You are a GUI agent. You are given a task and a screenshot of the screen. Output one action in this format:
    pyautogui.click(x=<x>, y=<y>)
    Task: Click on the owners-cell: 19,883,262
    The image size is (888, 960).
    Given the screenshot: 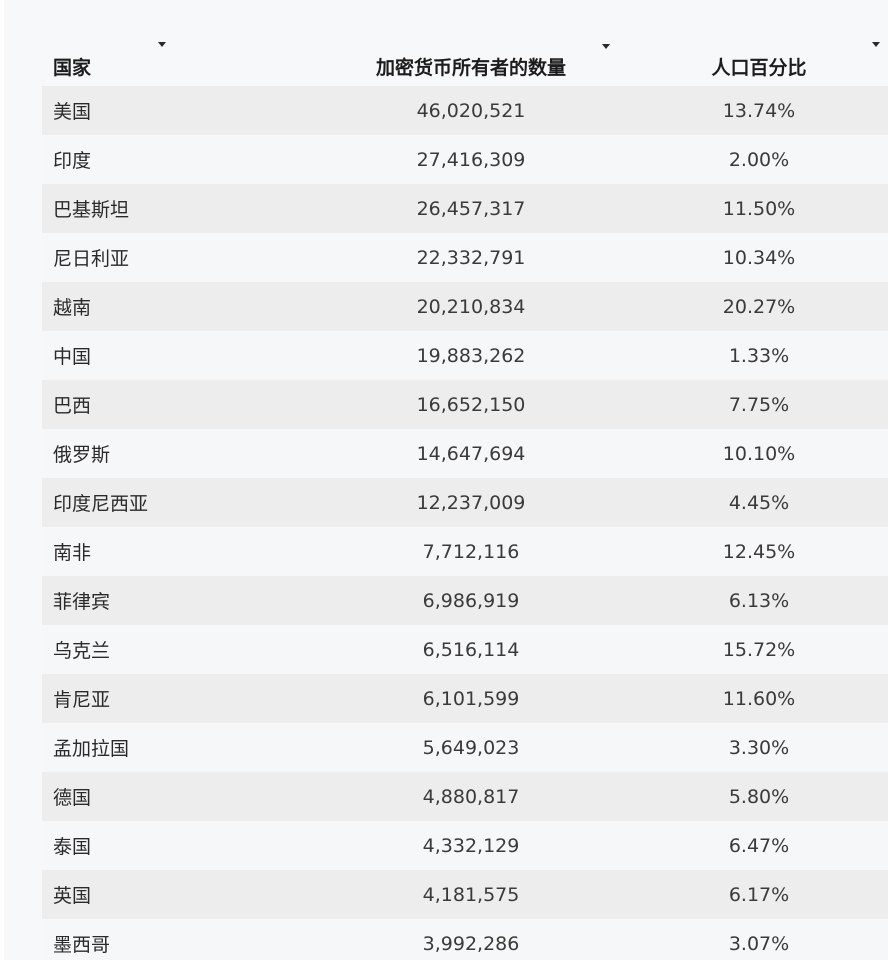 What is the action you would take?
    pyautogui.click(x=471, y=355)
    